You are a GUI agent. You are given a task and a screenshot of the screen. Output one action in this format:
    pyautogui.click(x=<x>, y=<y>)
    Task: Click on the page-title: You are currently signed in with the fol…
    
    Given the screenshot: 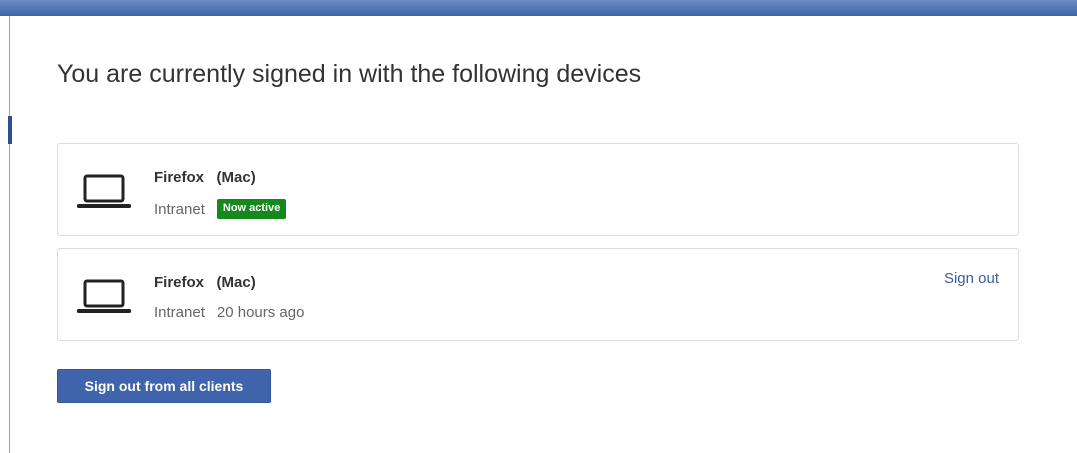 What is the action you would take?
    pyautogui.click(x=349, y=74)
    